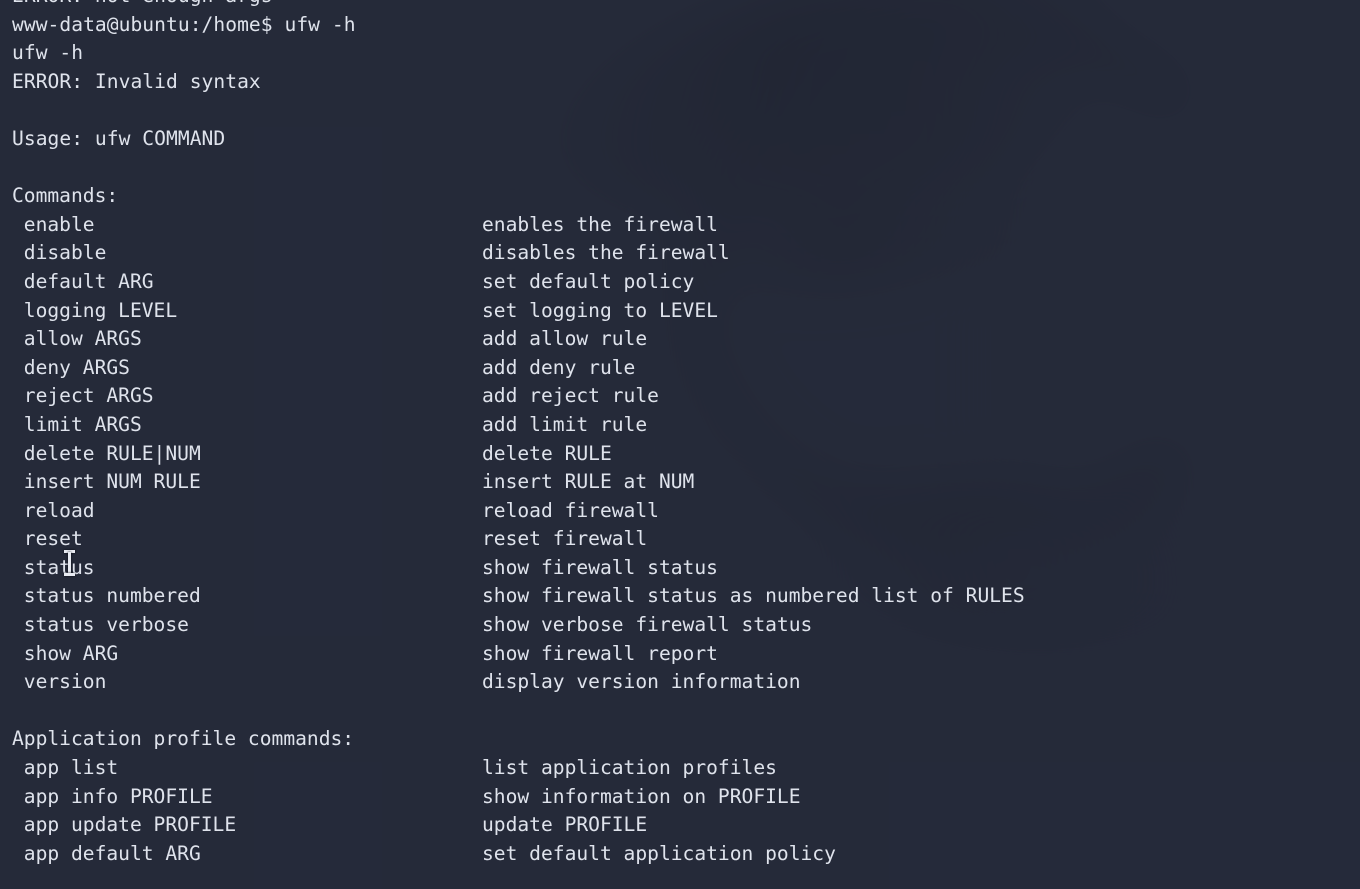  Describe the element at coordinates (53, 539) in the screenshot. I see `command-name: reset` at that location.